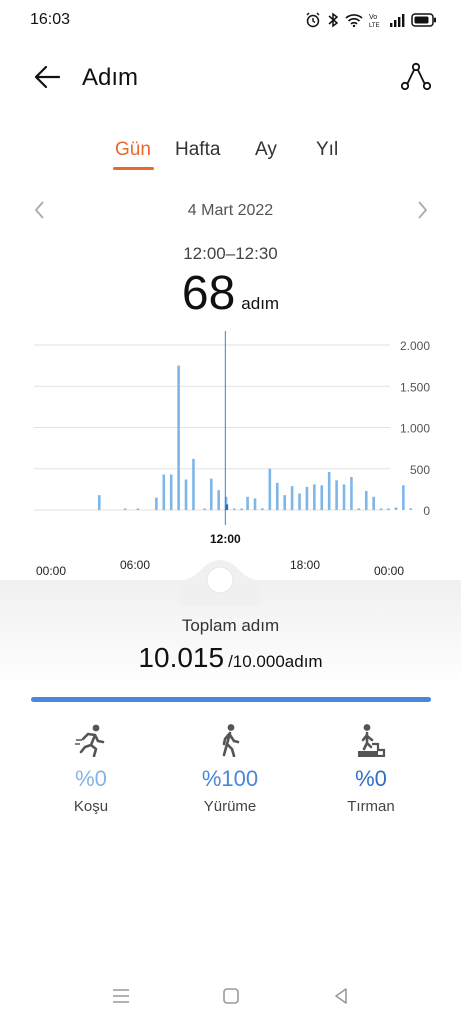  Describe the element at coordinates (305, 565) in the screenshot. I see `x-tick-label: 18:00` at that location.